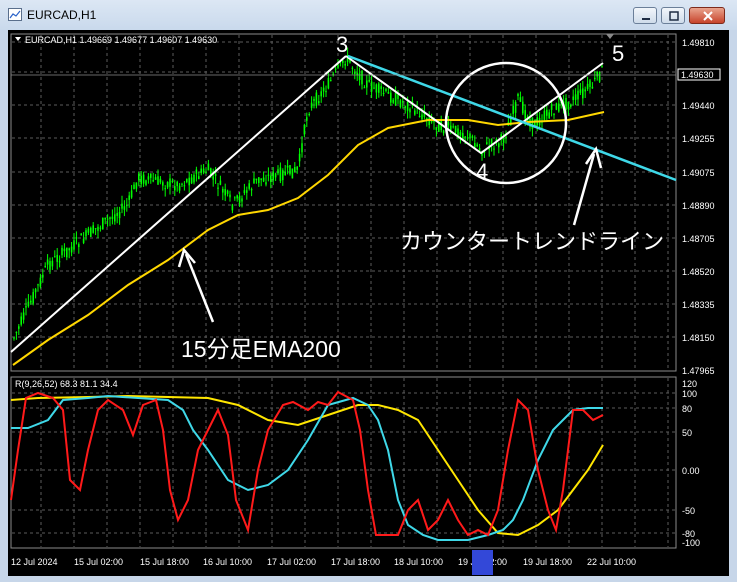 The width and height of the screenshot is (737, 582). What do you see at coordinates (689, 394) in the screenshot?
I see `indicator-tick-label: 100` at bounding box center [689, 394].